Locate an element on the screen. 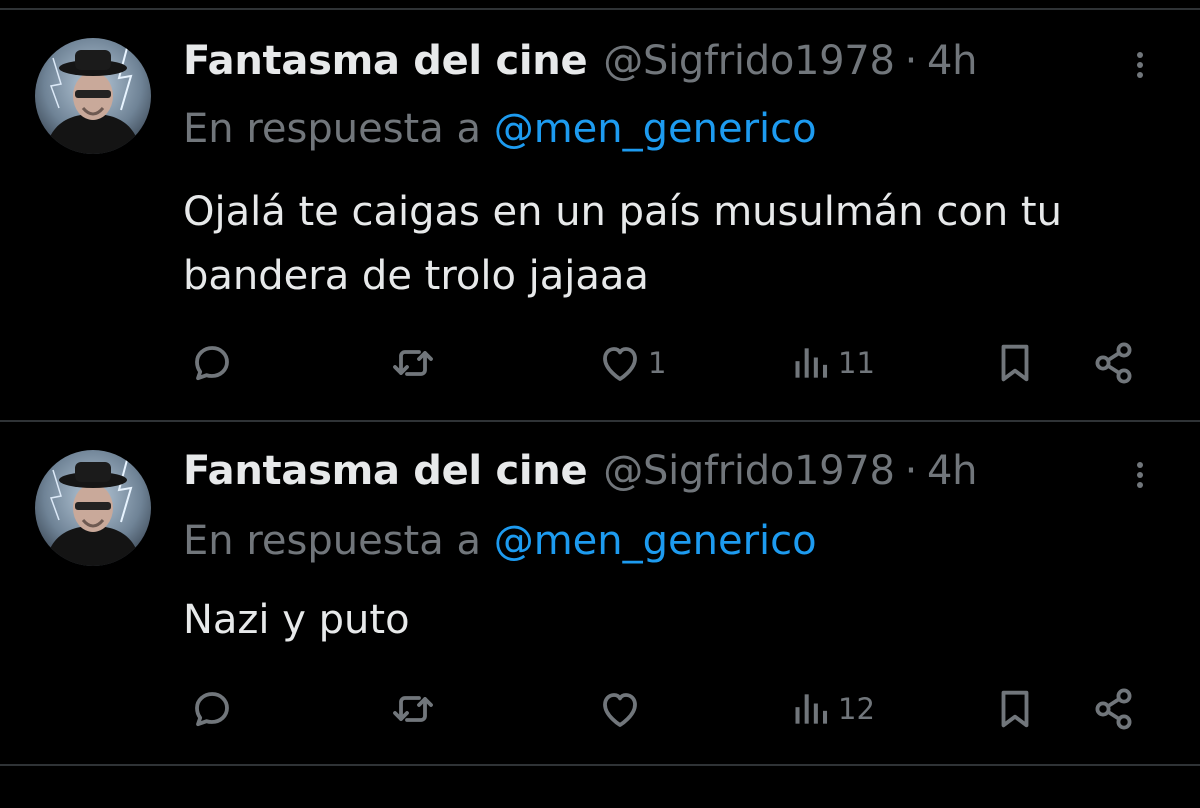 The width and height of the screenshot is (1200, 808). like-button is located at coordinates (622, 709).